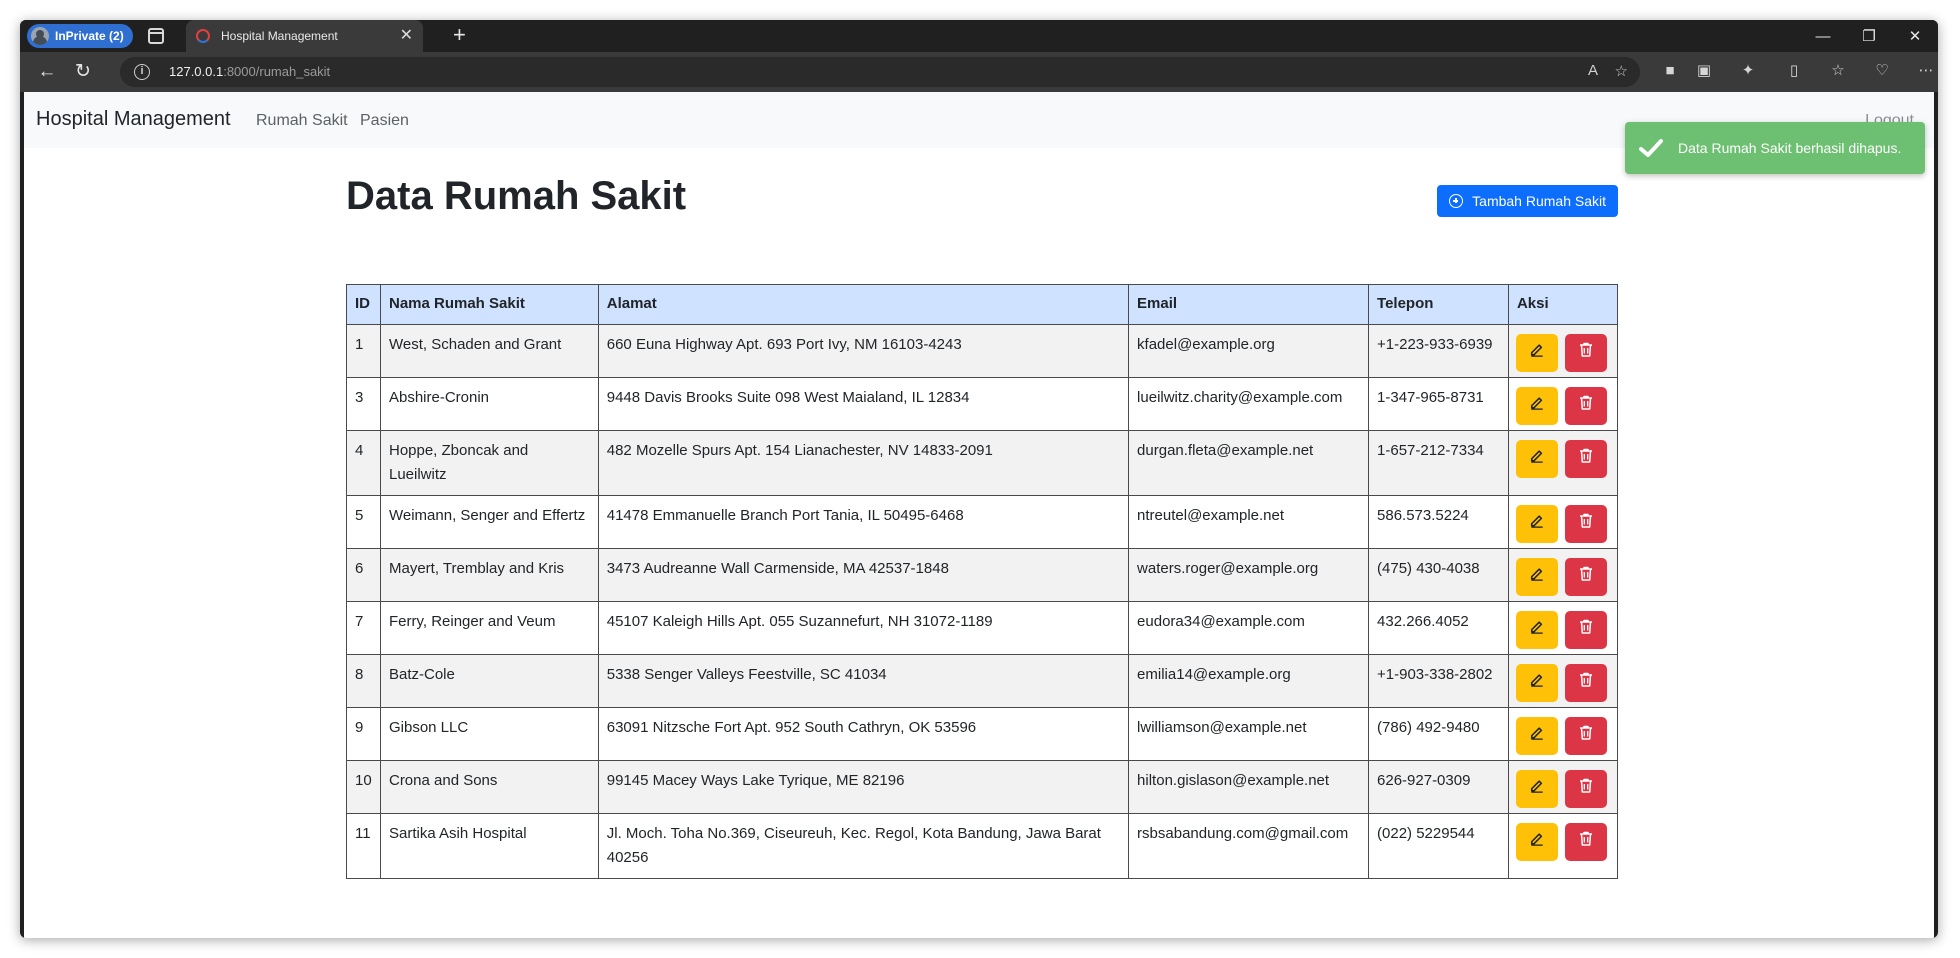 This screenshot has height=958, width=1960. I want to click on read-aloud-icon: A, so click(1593, 70).